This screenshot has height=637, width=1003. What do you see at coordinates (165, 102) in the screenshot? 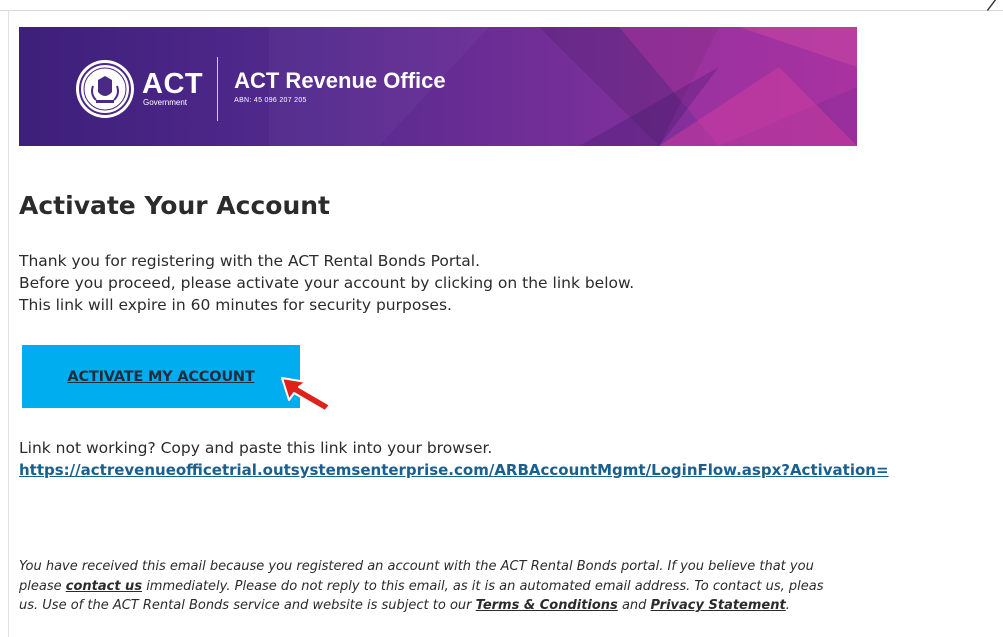
I see `gov-subtext: Government` at bounding box center [165, 102].